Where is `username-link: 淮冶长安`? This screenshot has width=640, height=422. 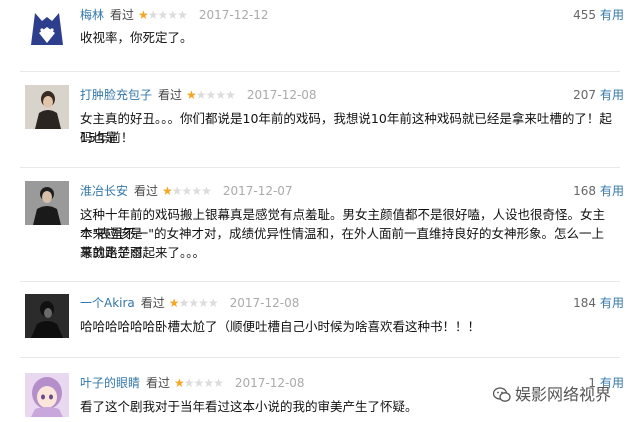 username-link: 淮冶长安 is located at coordinates (104, 191).